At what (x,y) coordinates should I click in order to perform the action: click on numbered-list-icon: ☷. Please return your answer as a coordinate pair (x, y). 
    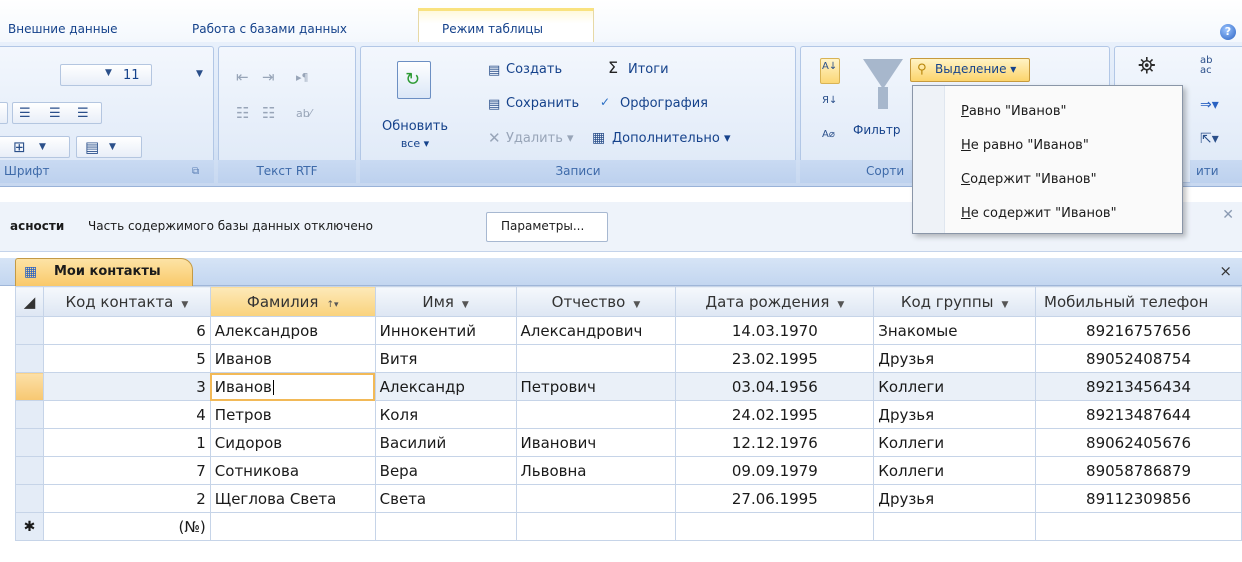
    Looking at the image, I should click on (242, 113).